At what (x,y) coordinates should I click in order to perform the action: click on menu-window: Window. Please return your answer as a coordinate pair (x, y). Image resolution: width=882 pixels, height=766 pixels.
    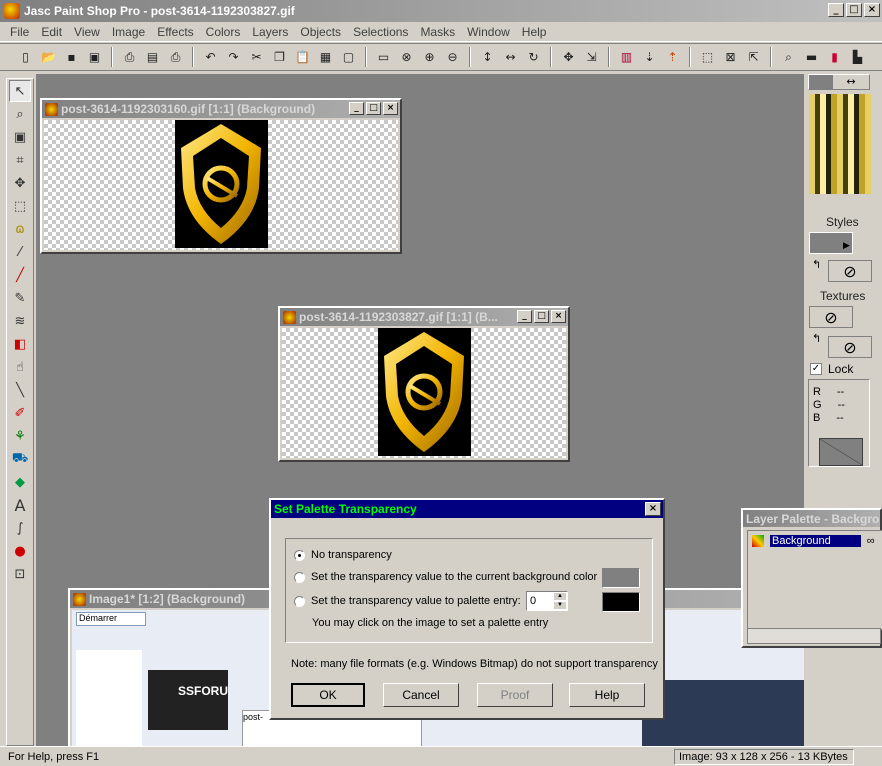
    Looking at the image, I should click on (488, 32).